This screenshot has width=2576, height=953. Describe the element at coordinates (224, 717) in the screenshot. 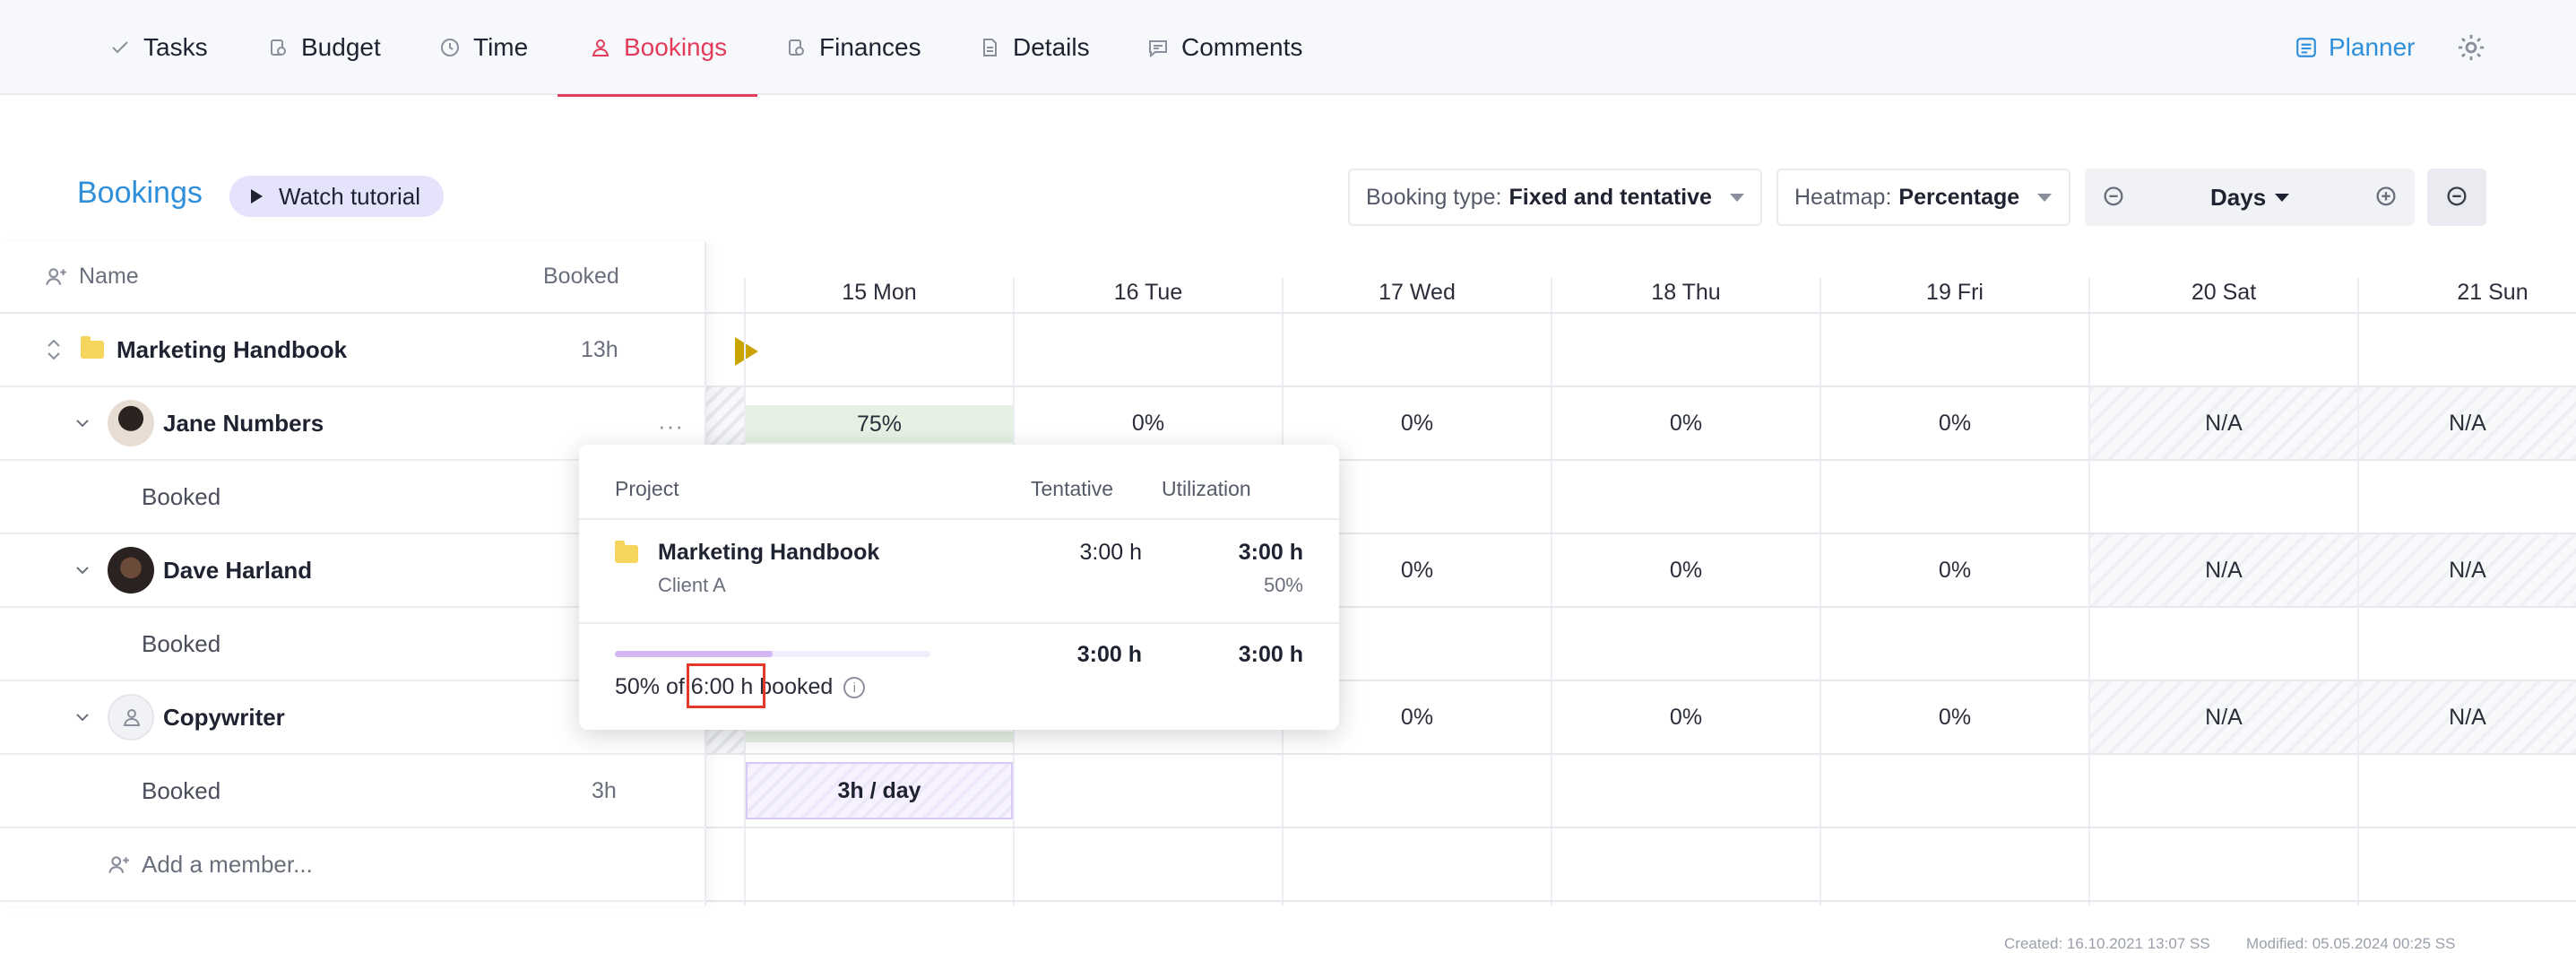

I see `member-name: Copywriter` at that location.